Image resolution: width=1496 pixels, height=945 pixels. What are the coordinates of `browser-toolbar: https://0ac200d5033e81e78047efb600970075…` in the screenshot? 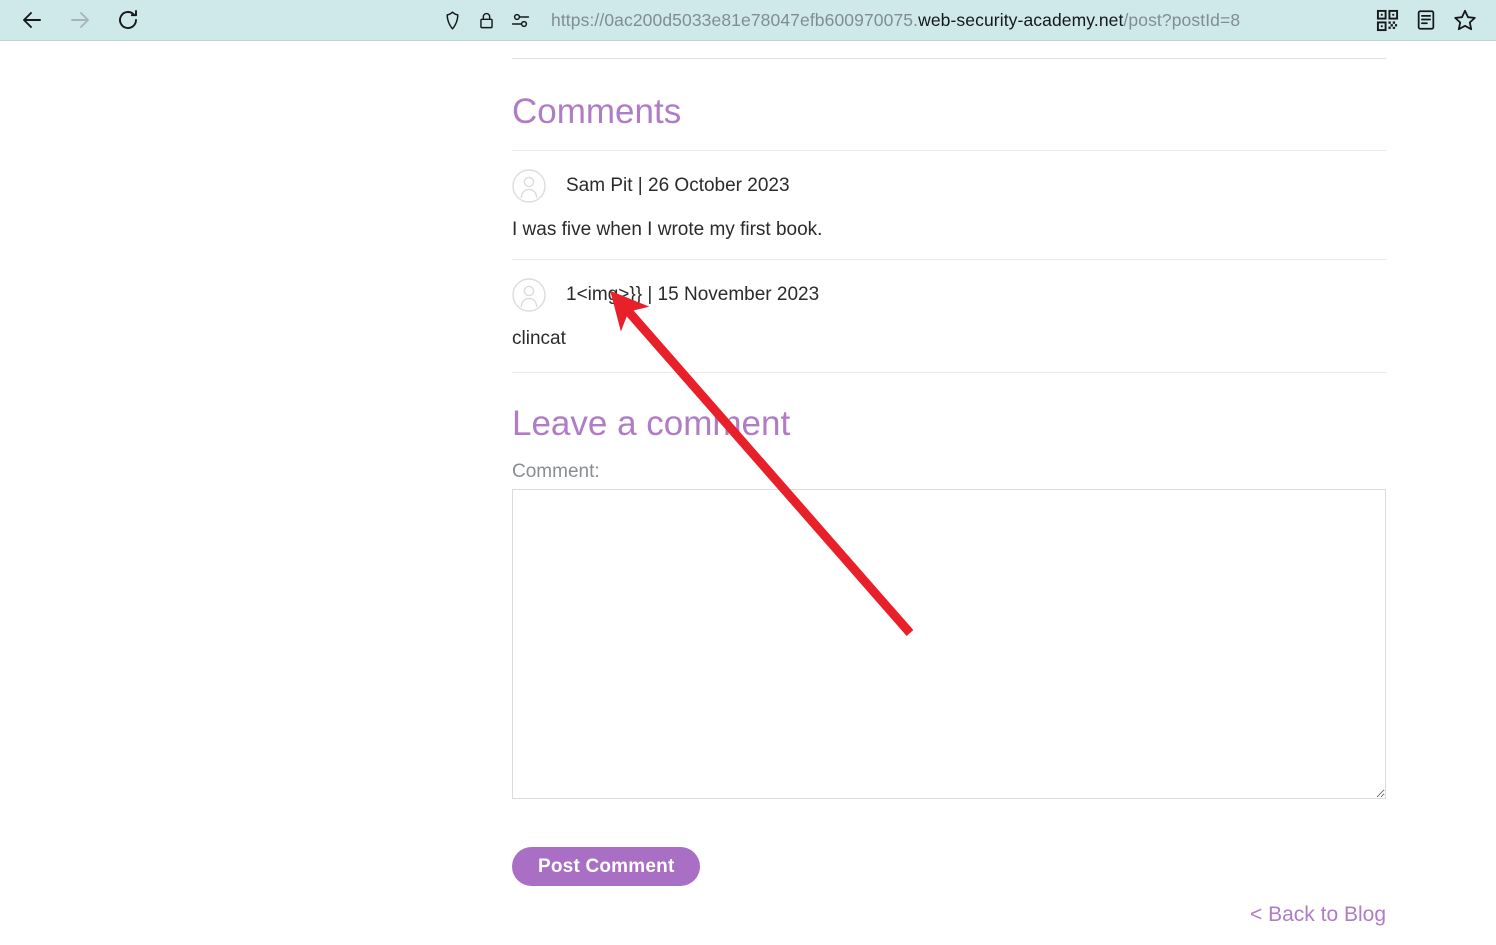 It's located at (748, 20).